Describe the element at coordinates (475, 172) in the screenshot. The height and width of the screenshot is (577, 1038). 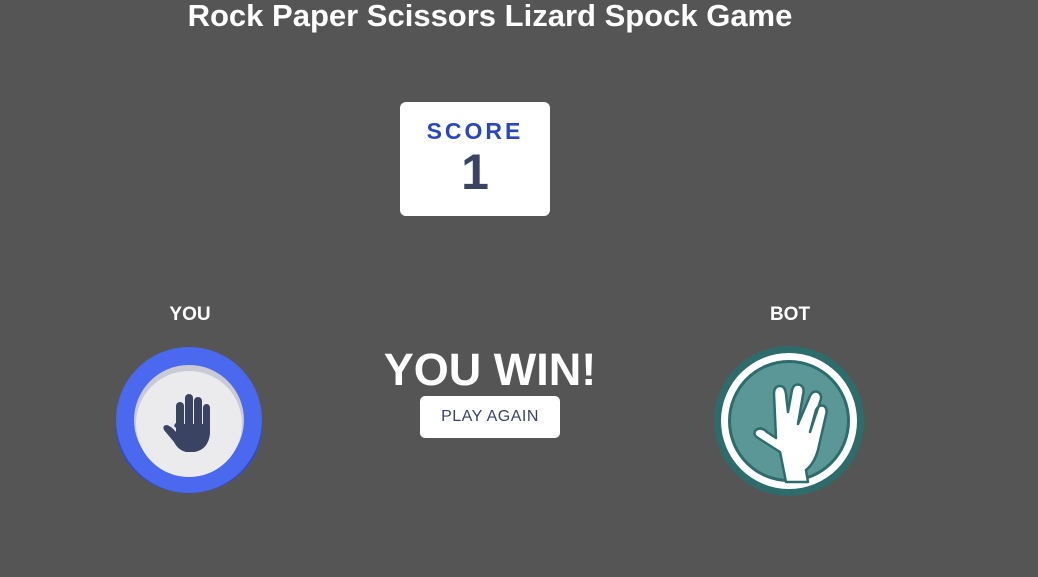
I see `score-value: 1` at that location.